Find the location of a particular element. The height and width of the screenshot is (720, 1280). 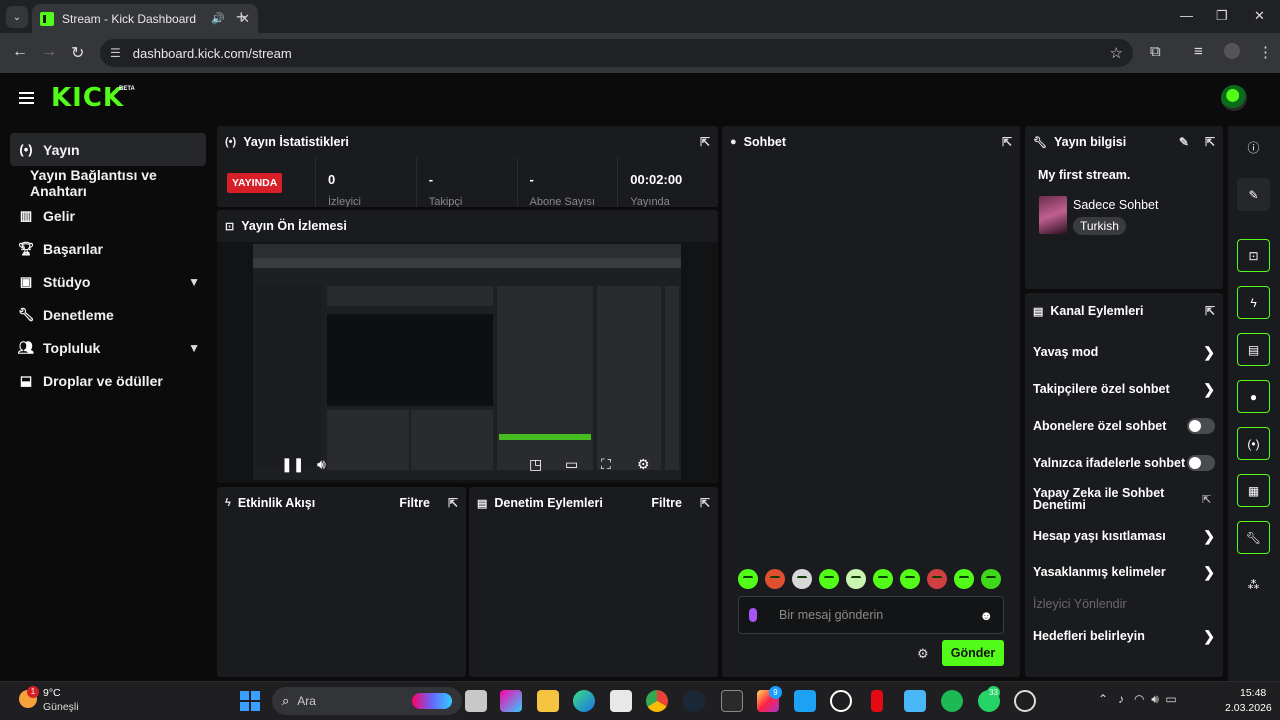

preview-icon: ⊡ is located at coordinates (1253, 255).